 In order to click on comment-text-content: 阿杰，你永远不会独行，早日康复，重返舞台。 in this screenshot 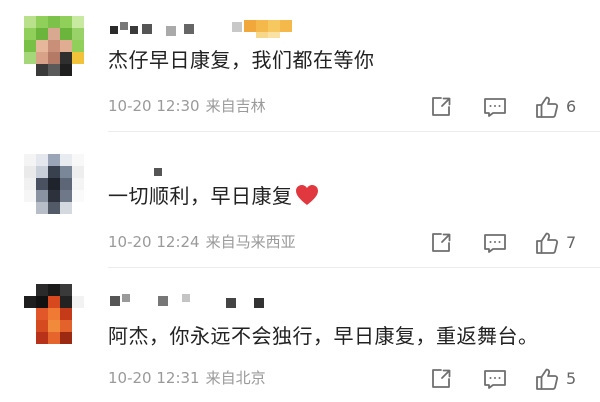, I will do `click(323, 336)`.